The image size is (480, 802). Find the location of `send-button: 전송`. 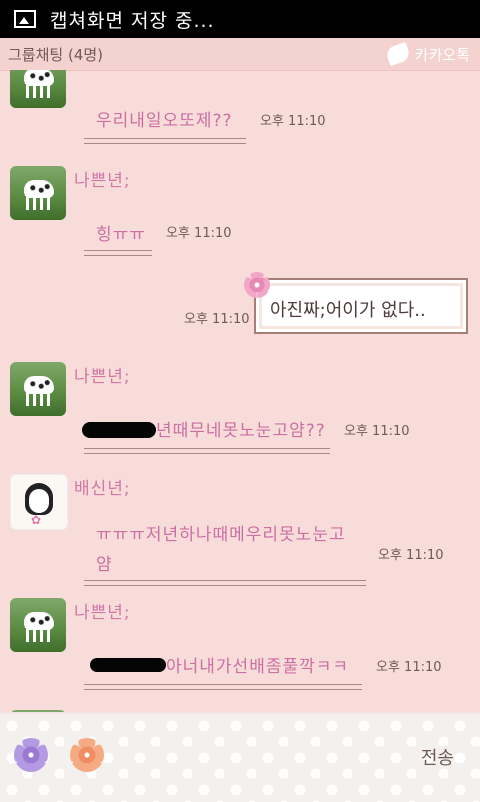

send-button: 전송 is located at coordinates (437, 757).